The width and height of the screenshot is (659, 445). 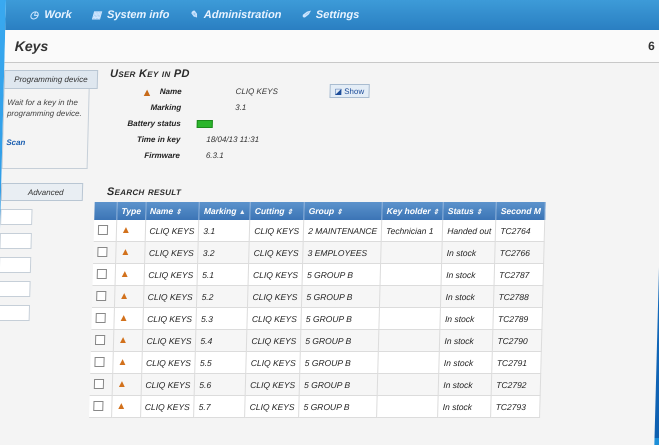 I want to click on column-header-cutting: Cutting ⇕, so click(x=277, y=211).